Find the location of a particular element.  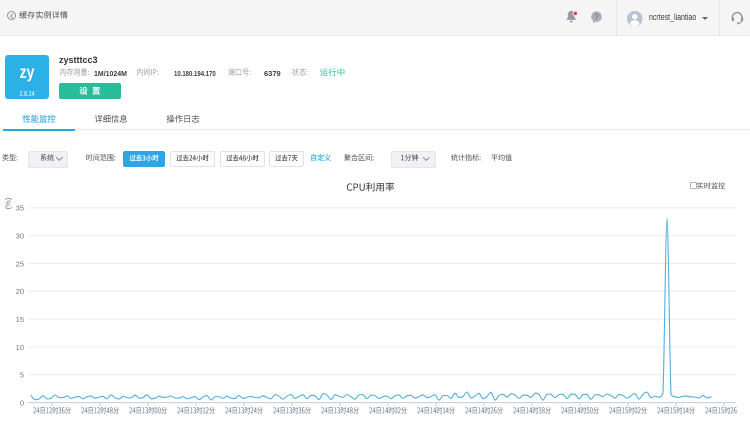

svg-text: 15 is located at coordinates (20, 319).